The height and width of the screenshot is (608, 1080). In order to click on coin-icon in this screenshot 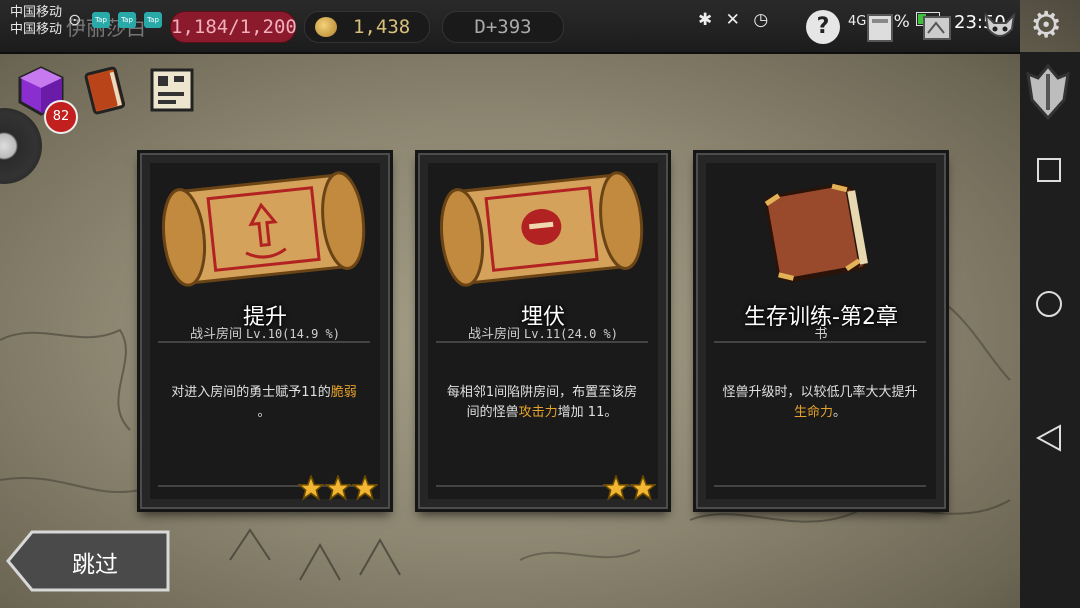, I will do `click(326, 27)`.